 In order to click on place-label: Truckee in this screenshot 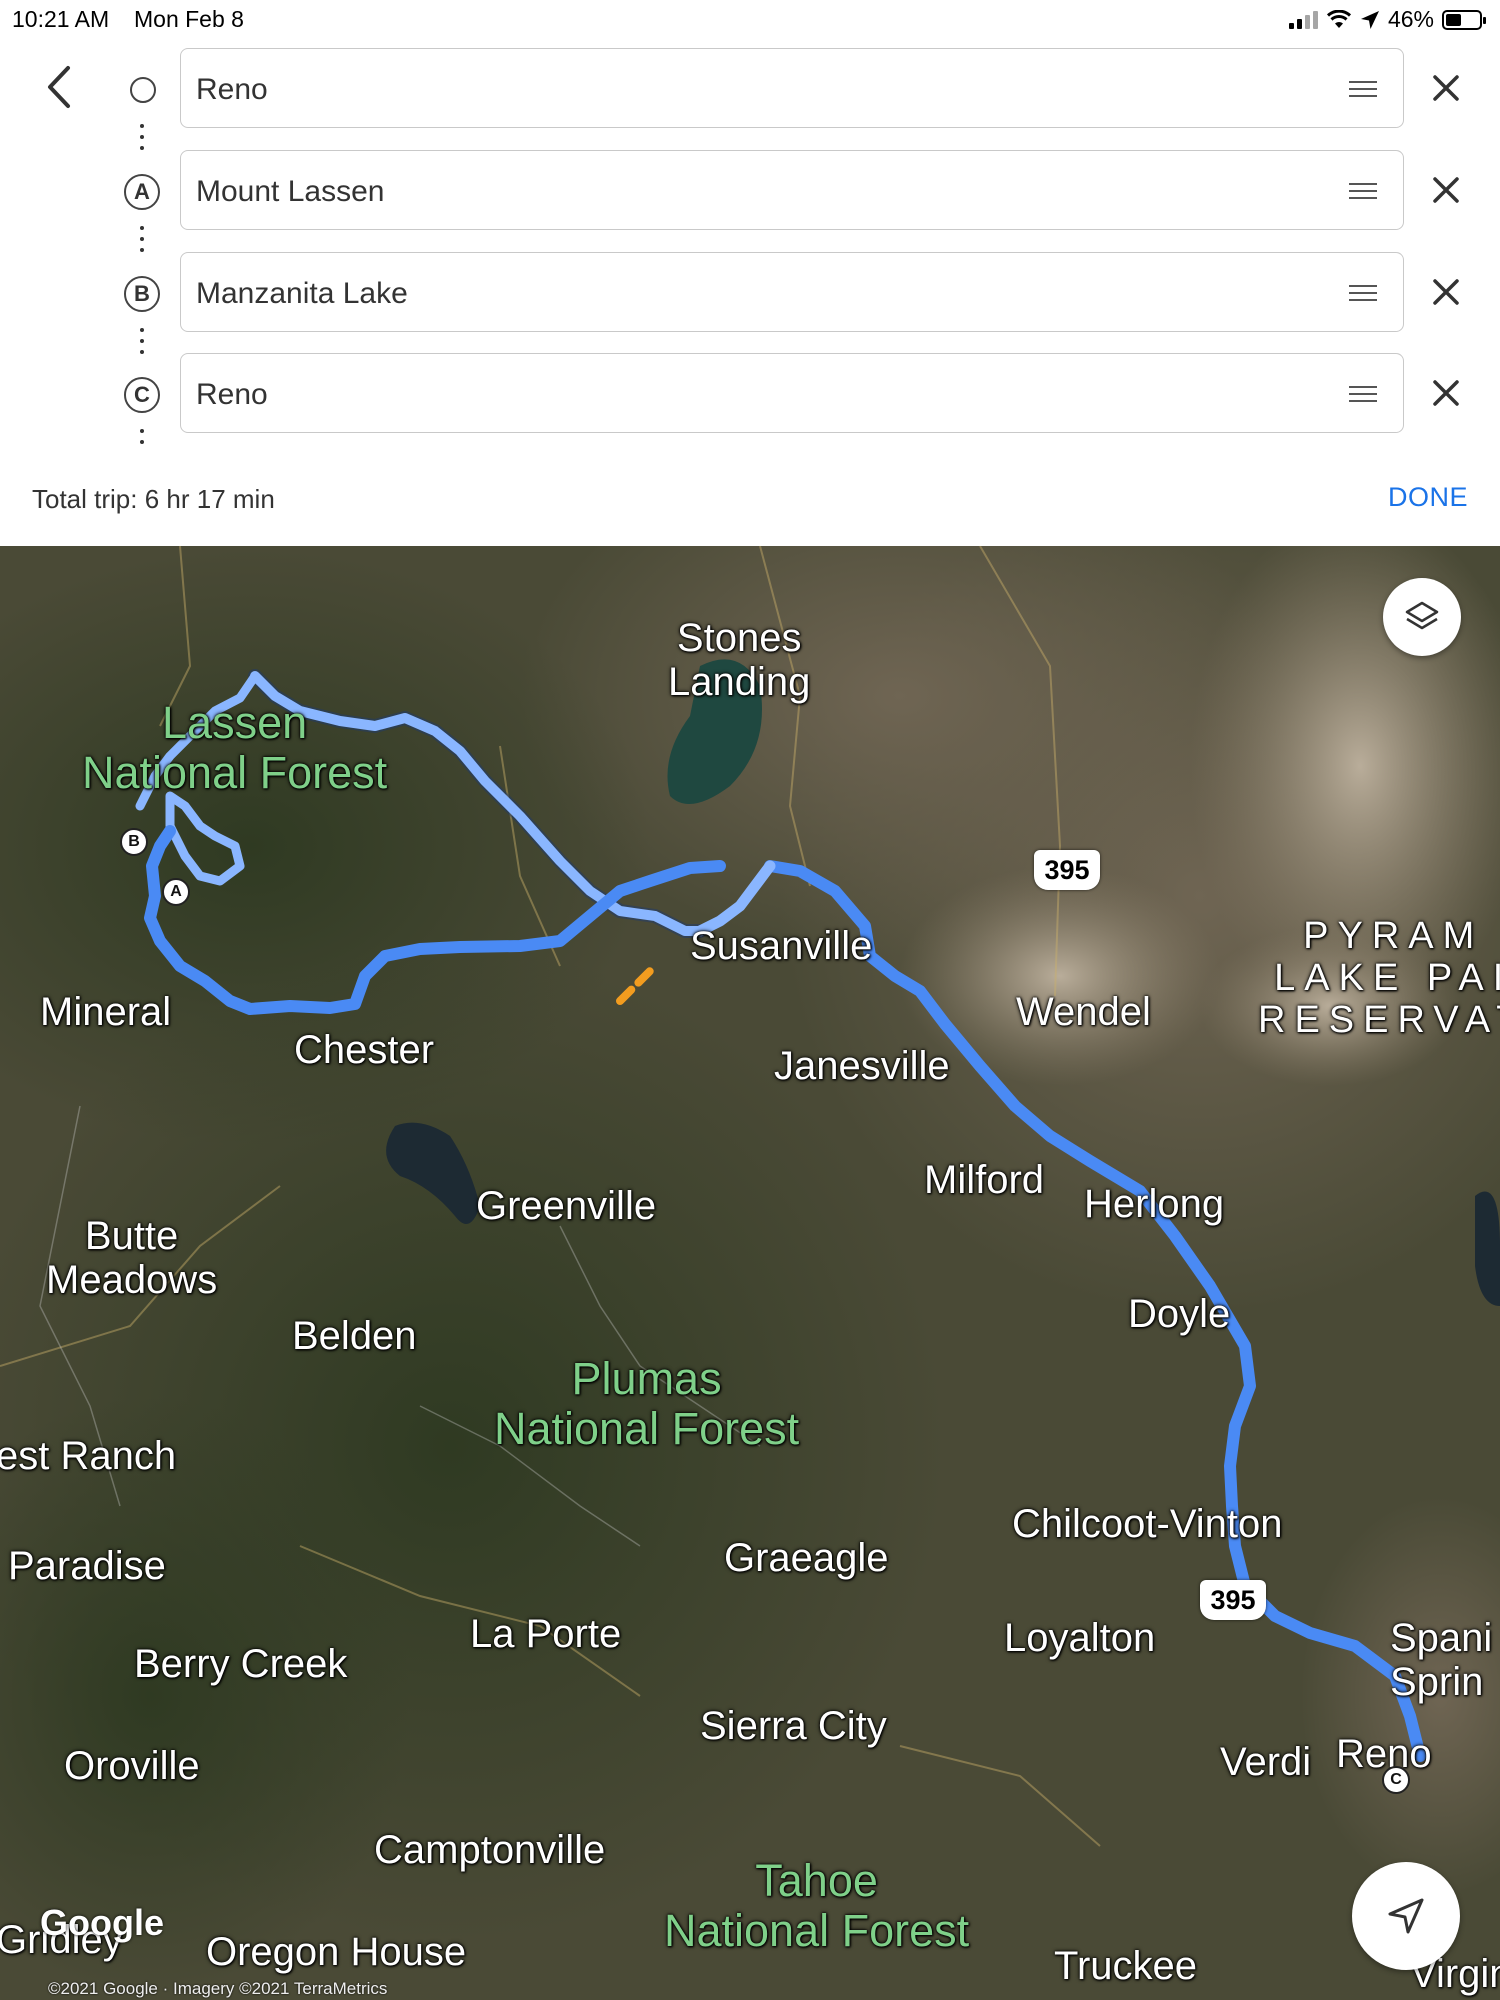, I will do `click(1126, 1966)`.